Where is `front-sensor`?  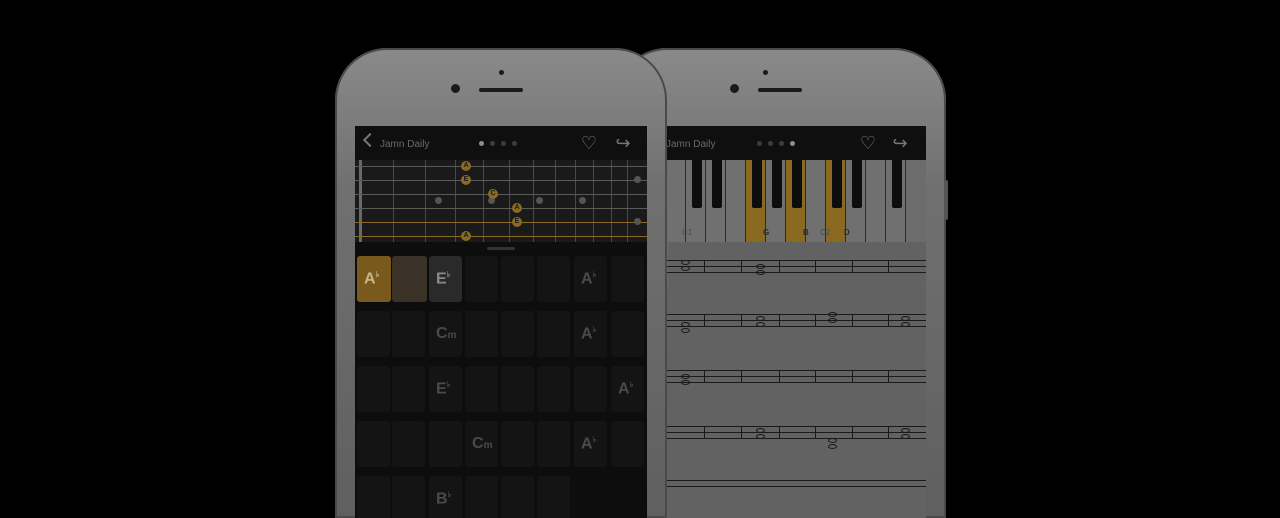
front-sensor is located at coordinates (765, 72).